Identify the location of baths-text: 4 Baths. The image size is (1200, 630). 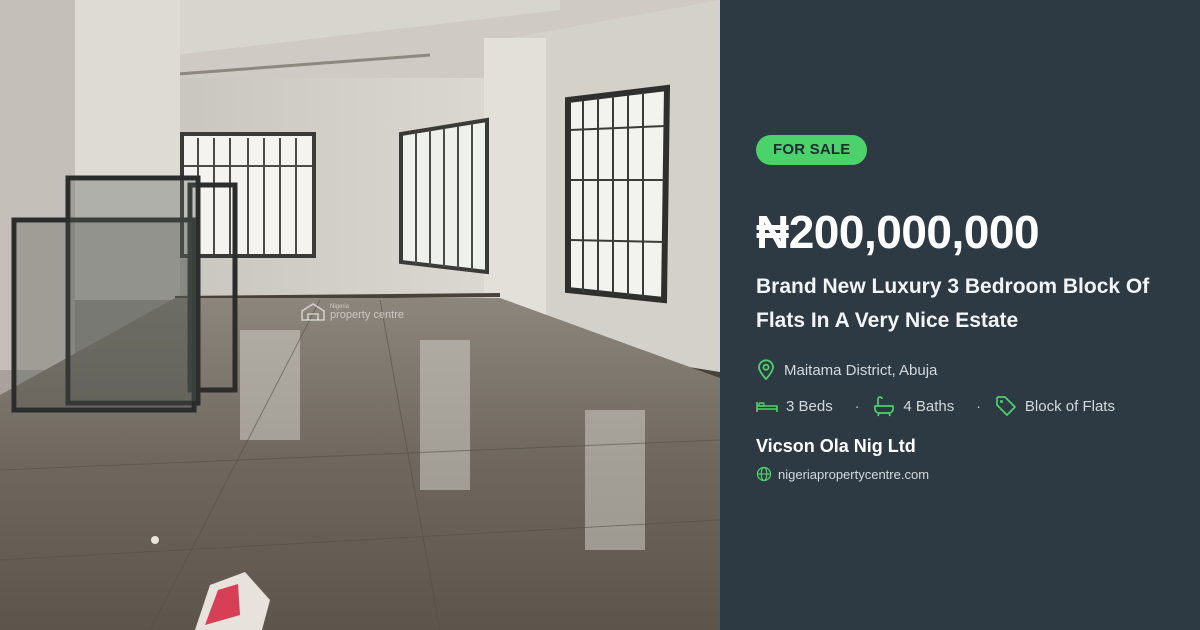
(929, 406).